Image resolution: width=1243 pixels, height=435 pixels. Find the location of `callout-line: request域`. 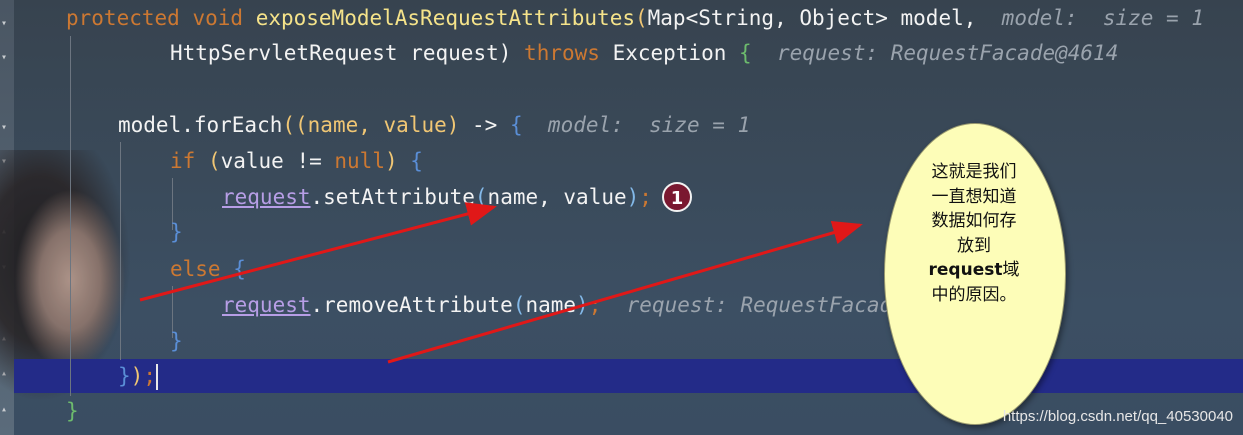

callout-line: request域 is located at coordinates (974, 270).